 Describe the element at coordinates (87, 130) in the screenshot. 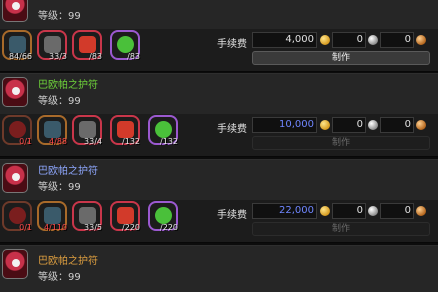

I see `whirlwind-icon: 33/4` at that location.